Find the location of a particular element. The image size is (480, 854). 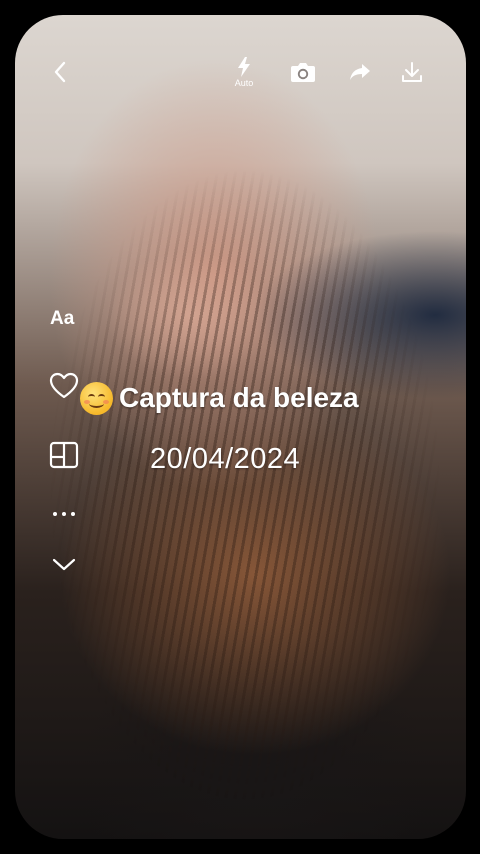

date-stamp: 20/04/2024 is located at coordinates (225, 459).